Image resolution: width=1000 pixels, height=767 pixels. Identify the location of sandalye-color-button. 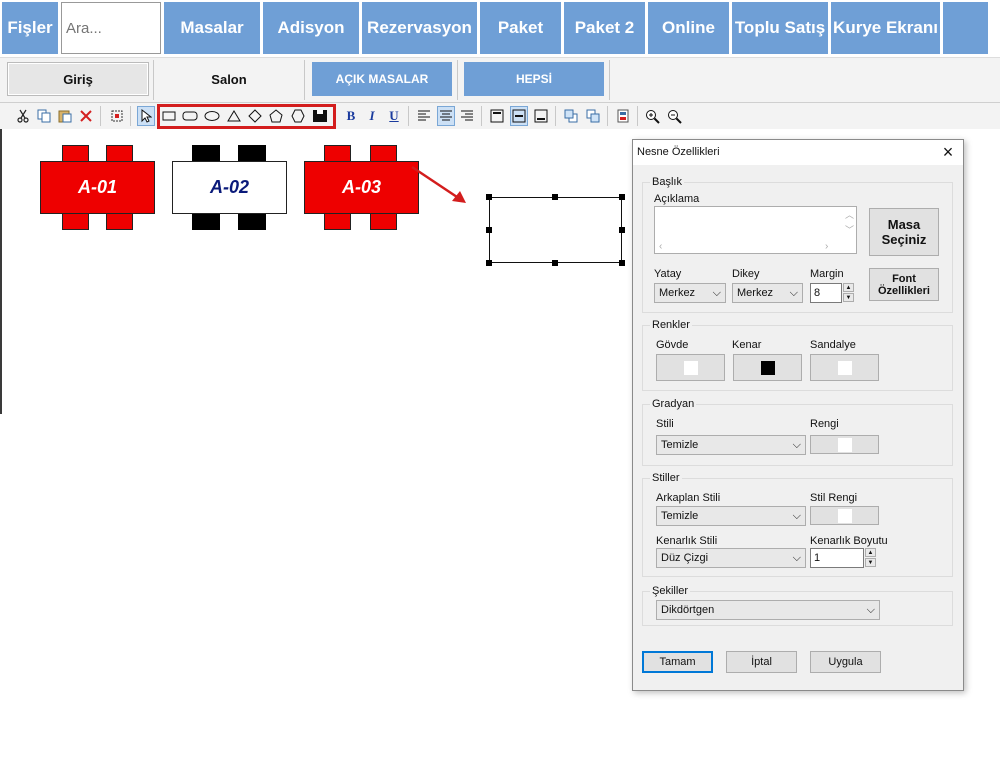
(844, 367).